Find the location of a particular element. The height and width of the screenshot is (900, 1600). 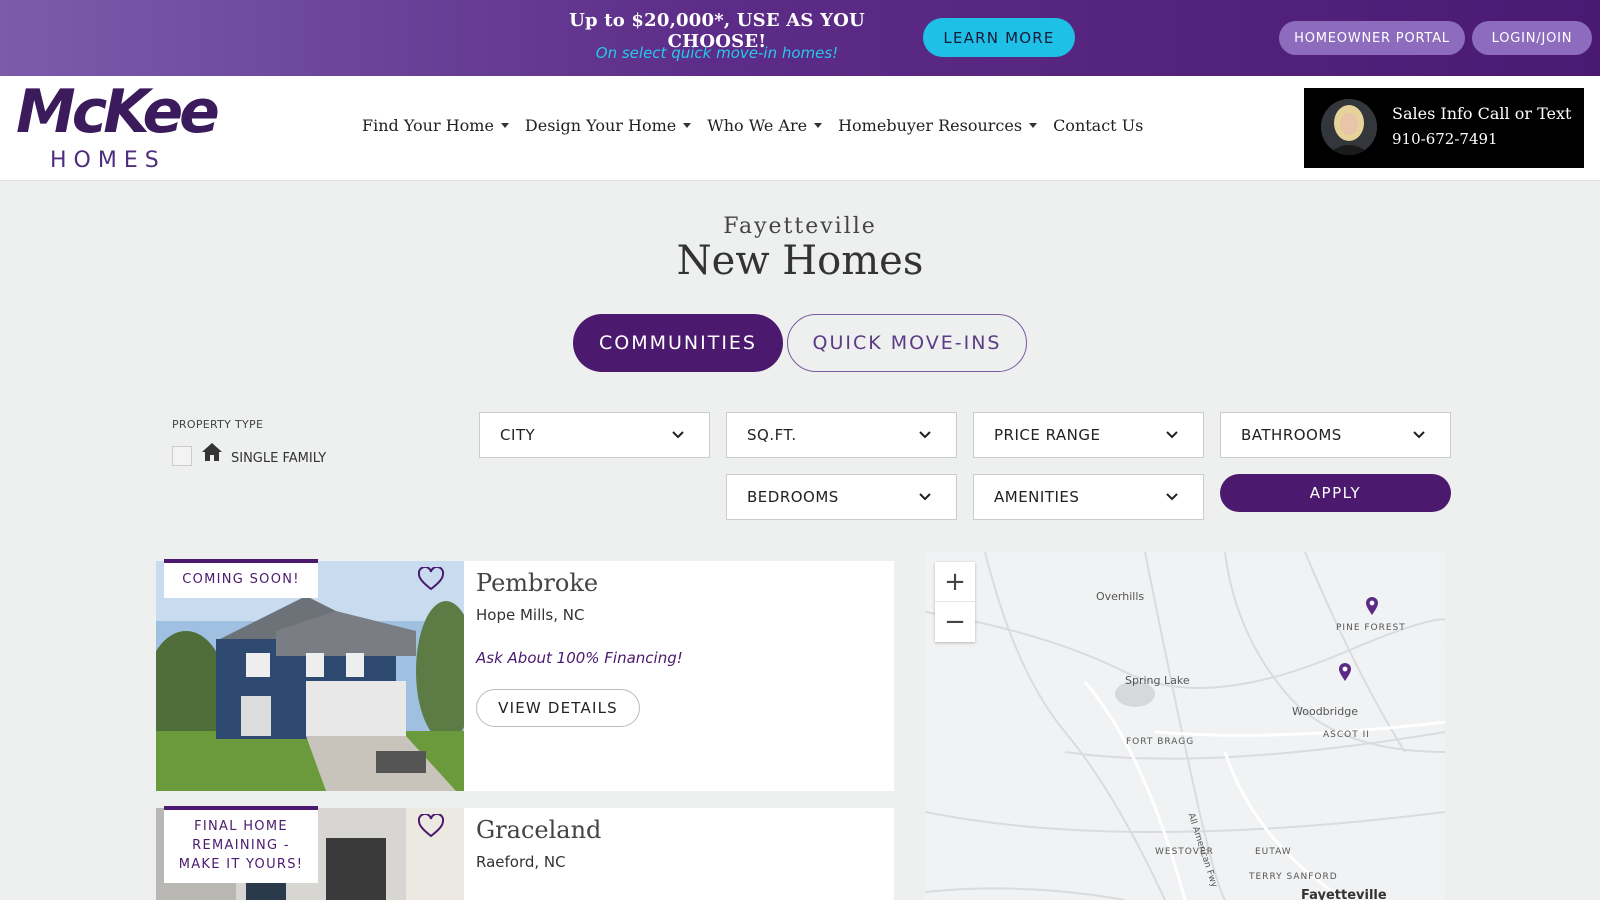

nav-item-contact-us: Contact Us is located at coordinates (1098, 125).